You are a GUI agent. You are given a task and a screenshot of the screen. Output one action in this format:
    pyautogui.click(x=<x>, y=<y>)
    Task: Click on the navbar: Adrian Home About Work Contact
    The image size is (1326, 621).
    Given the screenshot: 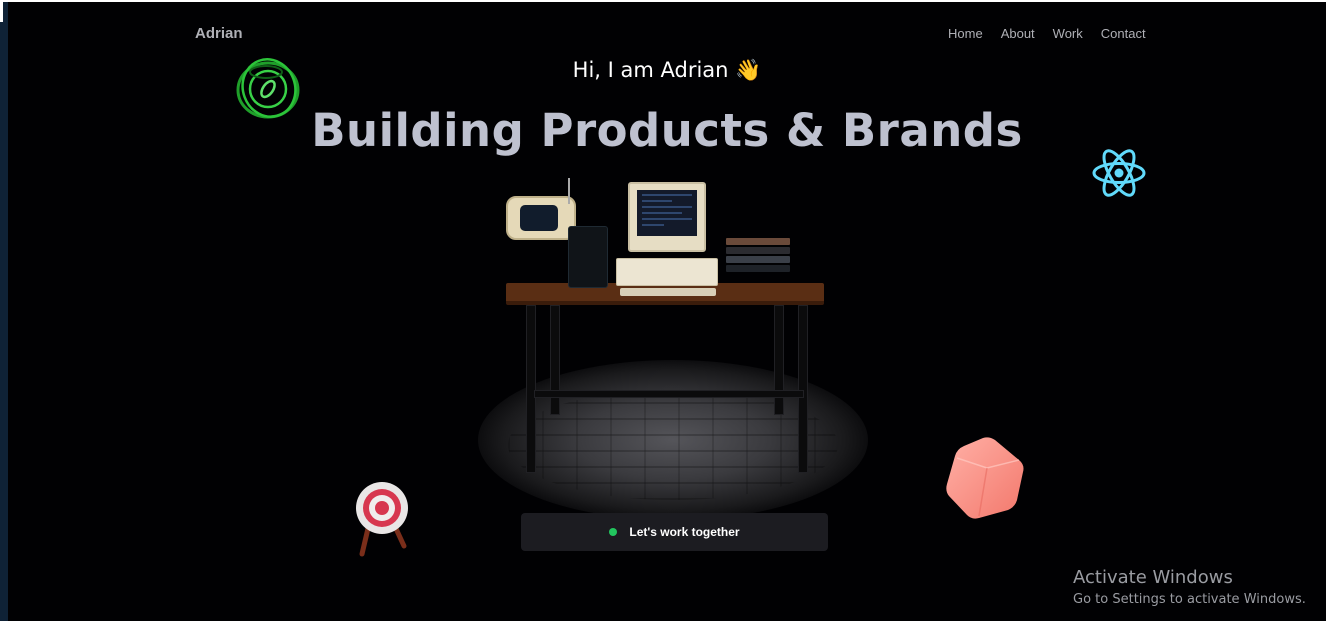 What is the action you would take?
    pyautogui.click(x=667, y=32)
    